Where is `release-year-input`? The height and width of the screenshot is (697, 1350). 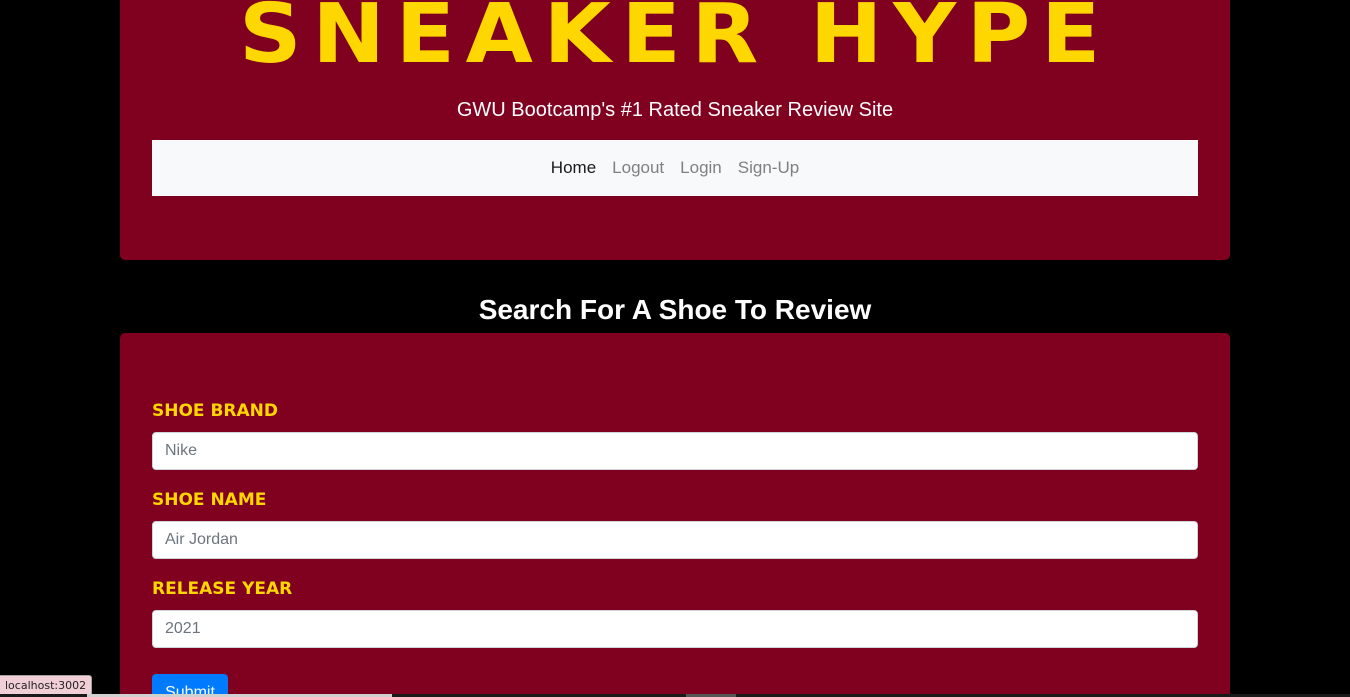 release-year-input is located at coordinates (675, 629).